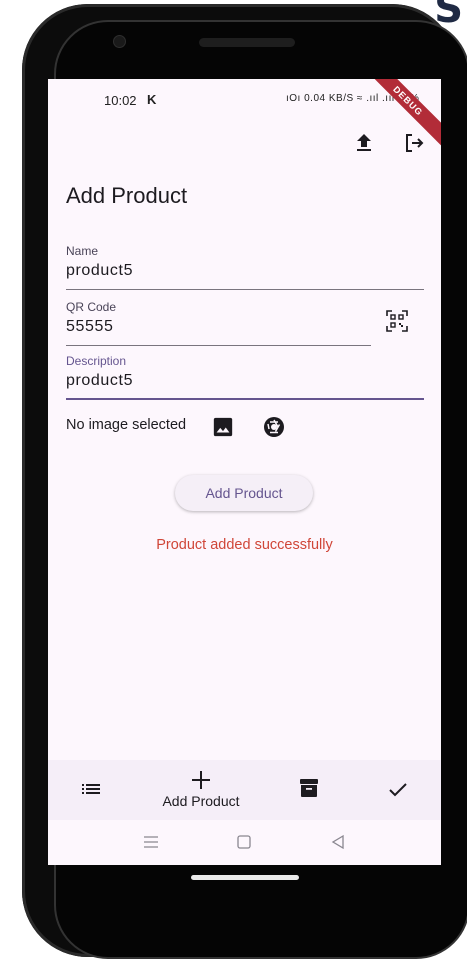 The height and width of the screenshot is (961, 467). I want to click on name-field: Name product5, so click(245, 267).